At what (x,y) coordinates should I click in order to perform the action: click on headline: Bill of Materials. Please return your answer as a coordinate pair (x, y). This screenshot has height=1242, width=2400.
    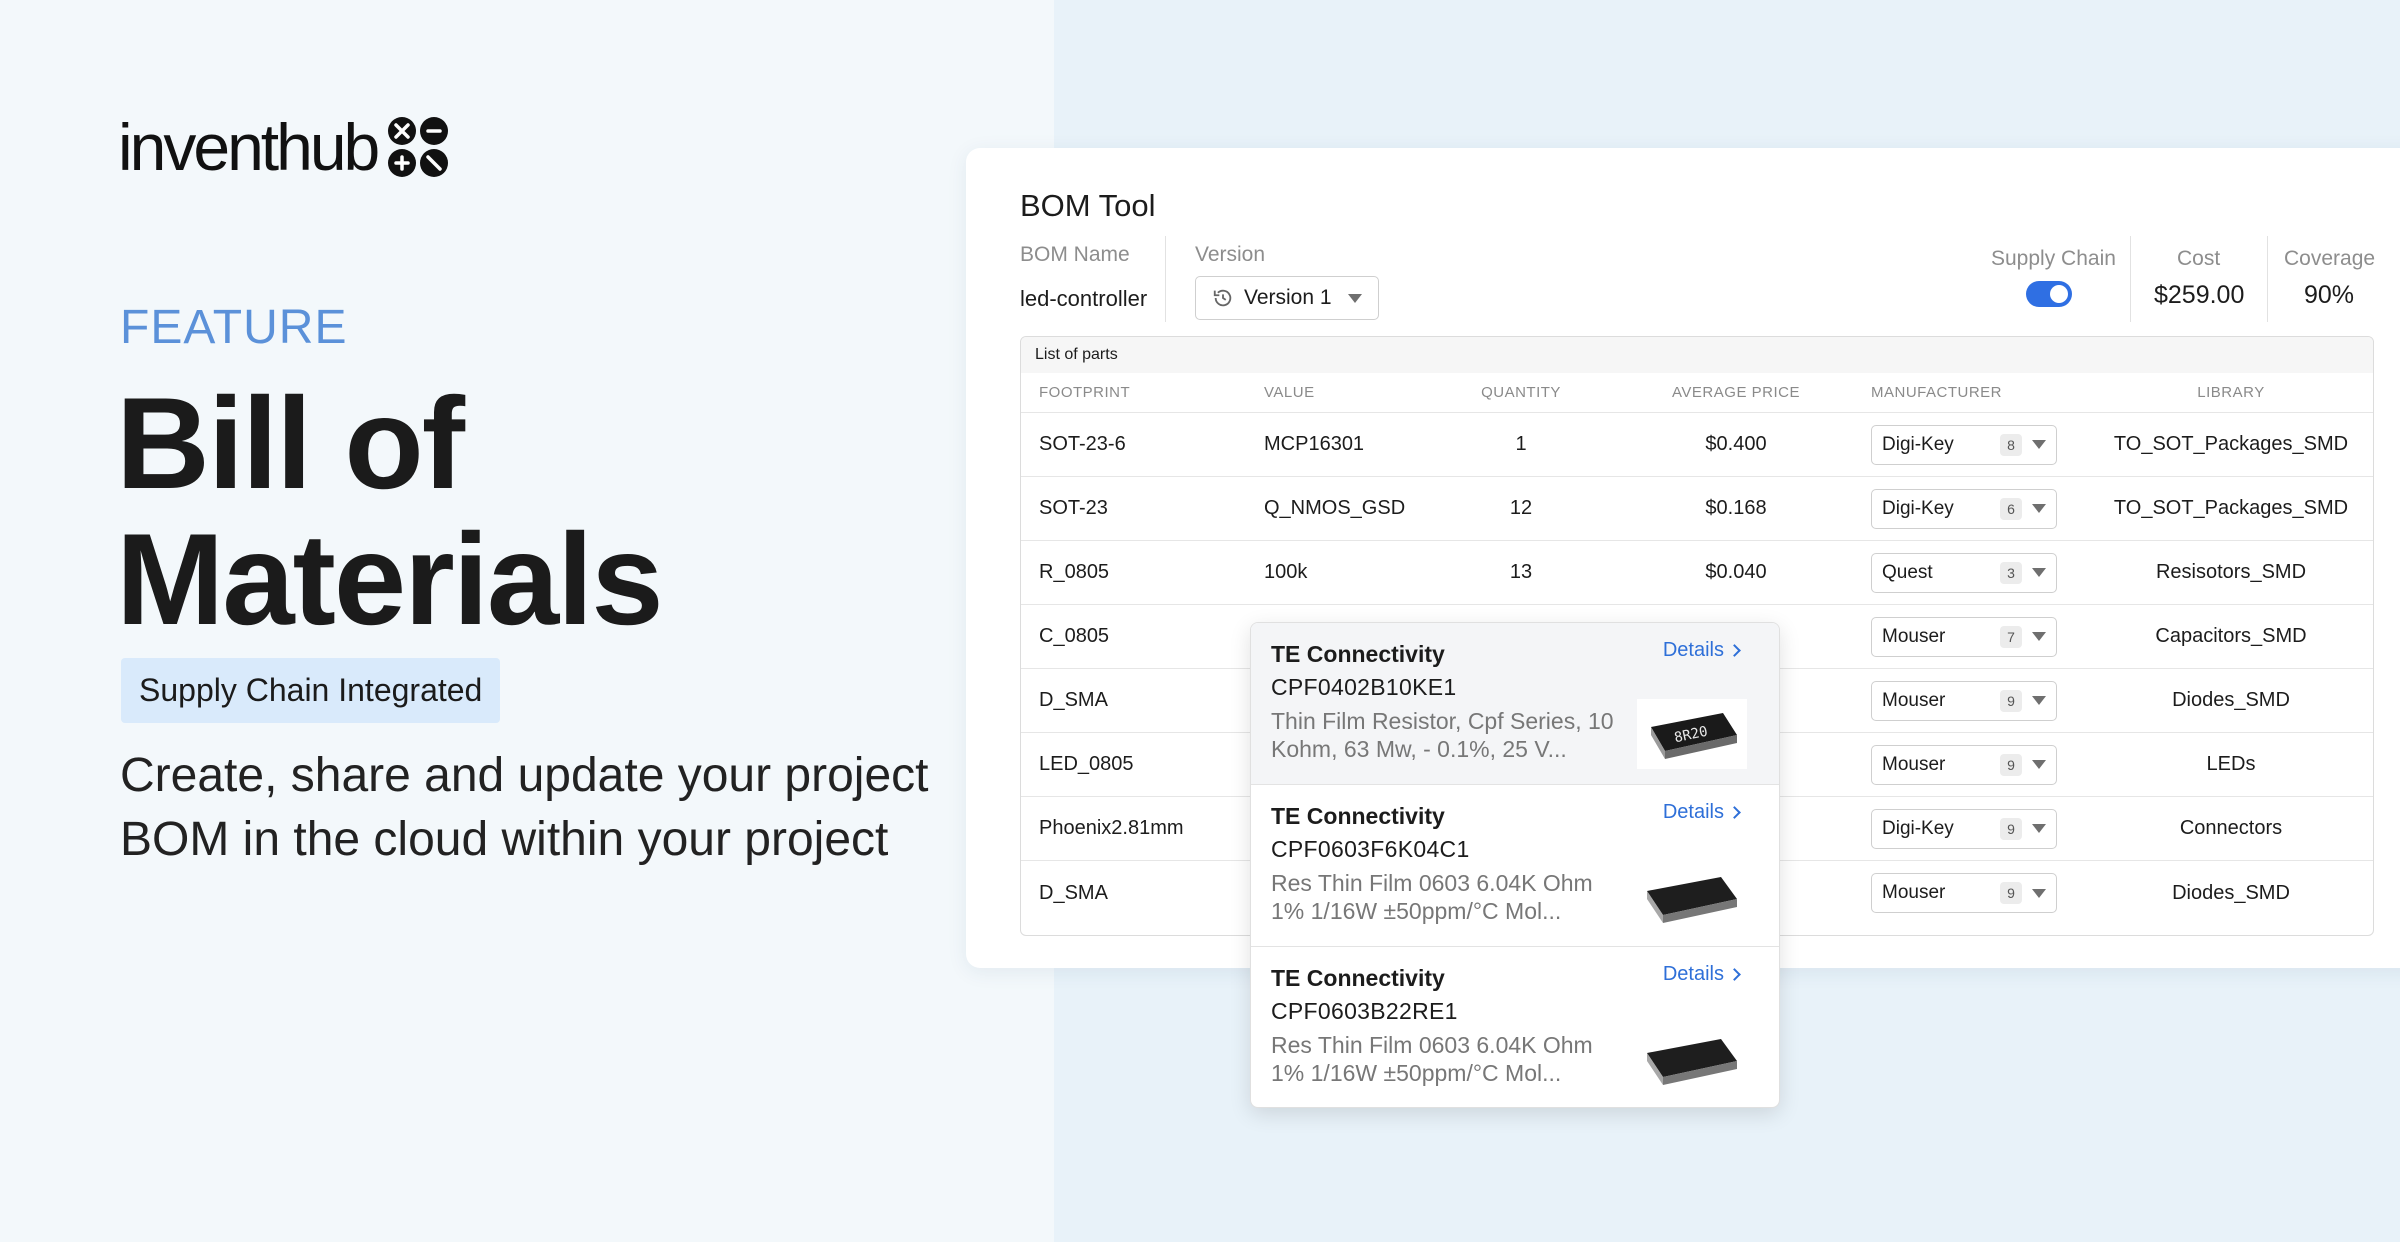
    Looking at the image, I should click on (390, 511).